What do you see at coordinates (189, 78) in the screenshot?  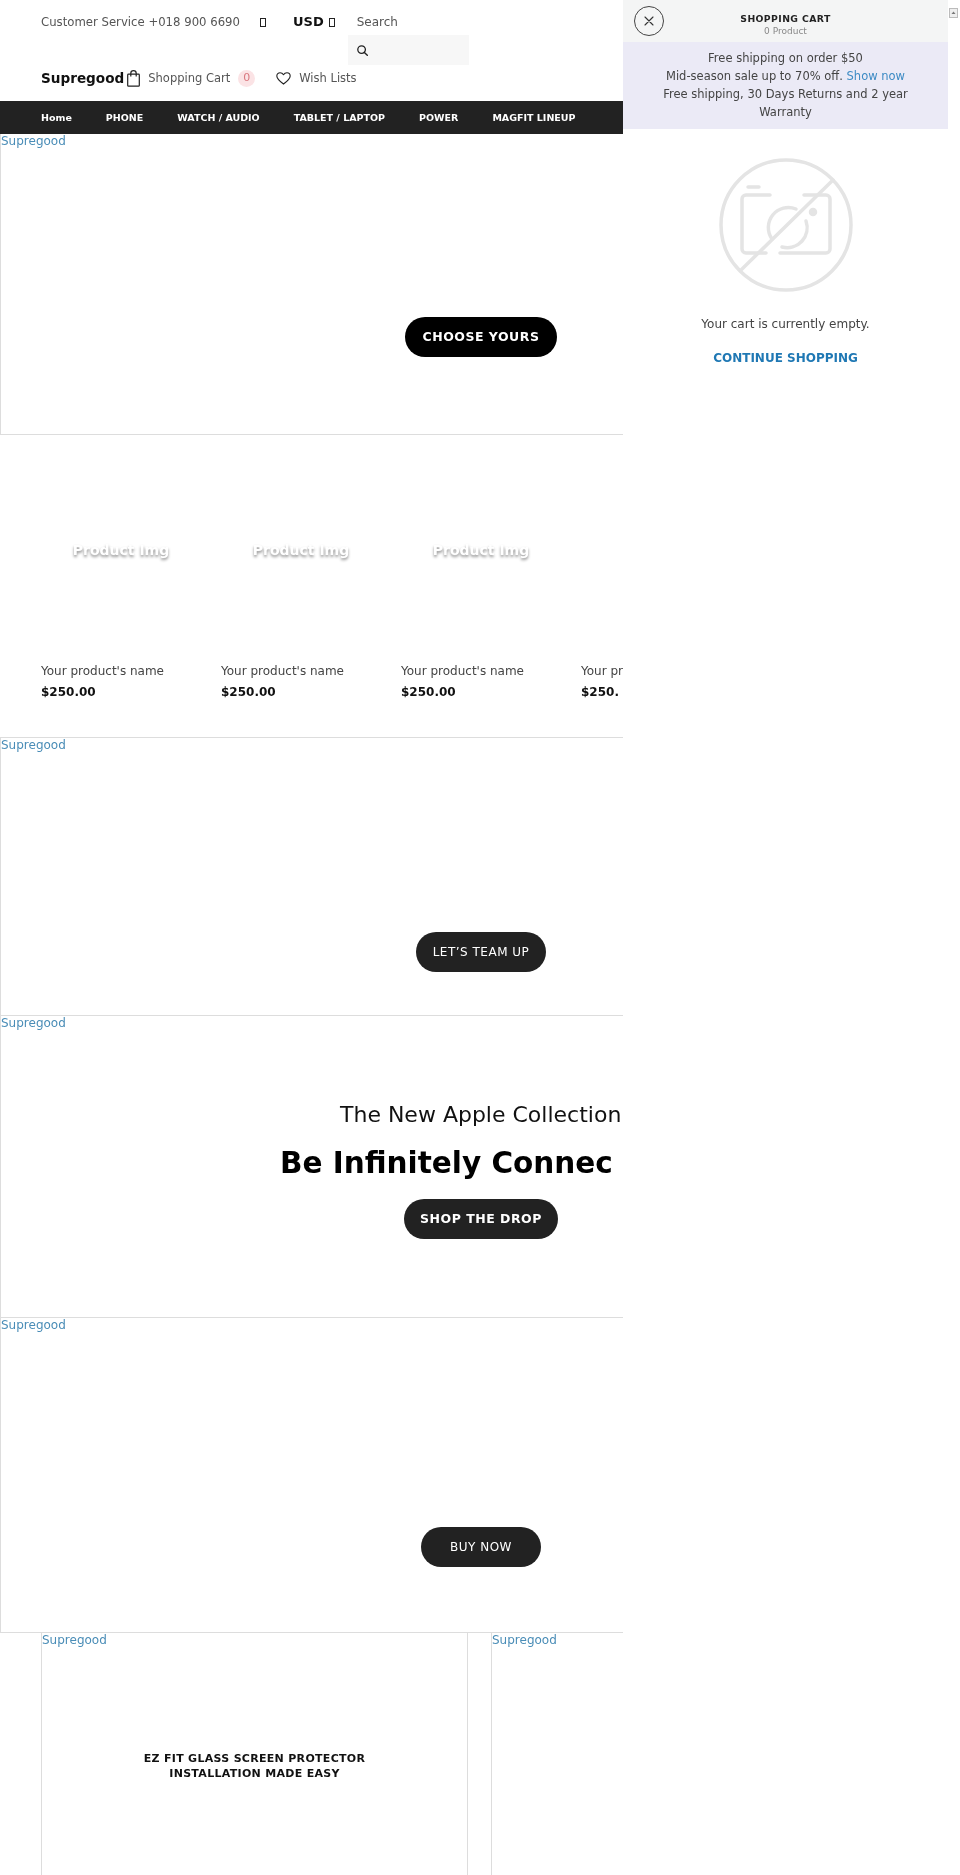 I see `shopping-cart-link: Shopping Cart` at bounding box center [189, 78].